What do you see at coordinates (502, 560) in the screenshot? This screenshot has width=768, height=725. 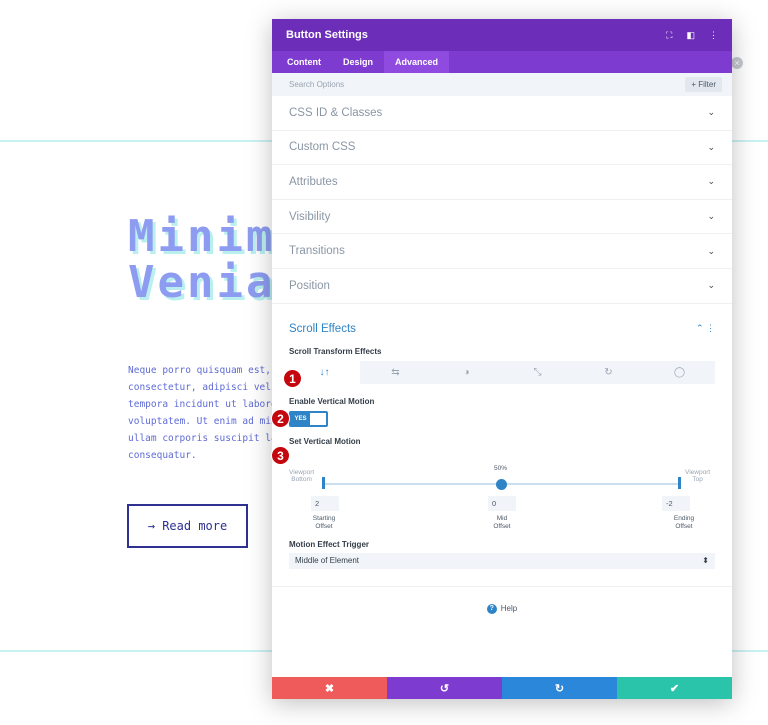 I see `motion-trigger-select: Middle of Element ⬍` at bounding box center [502, 560].